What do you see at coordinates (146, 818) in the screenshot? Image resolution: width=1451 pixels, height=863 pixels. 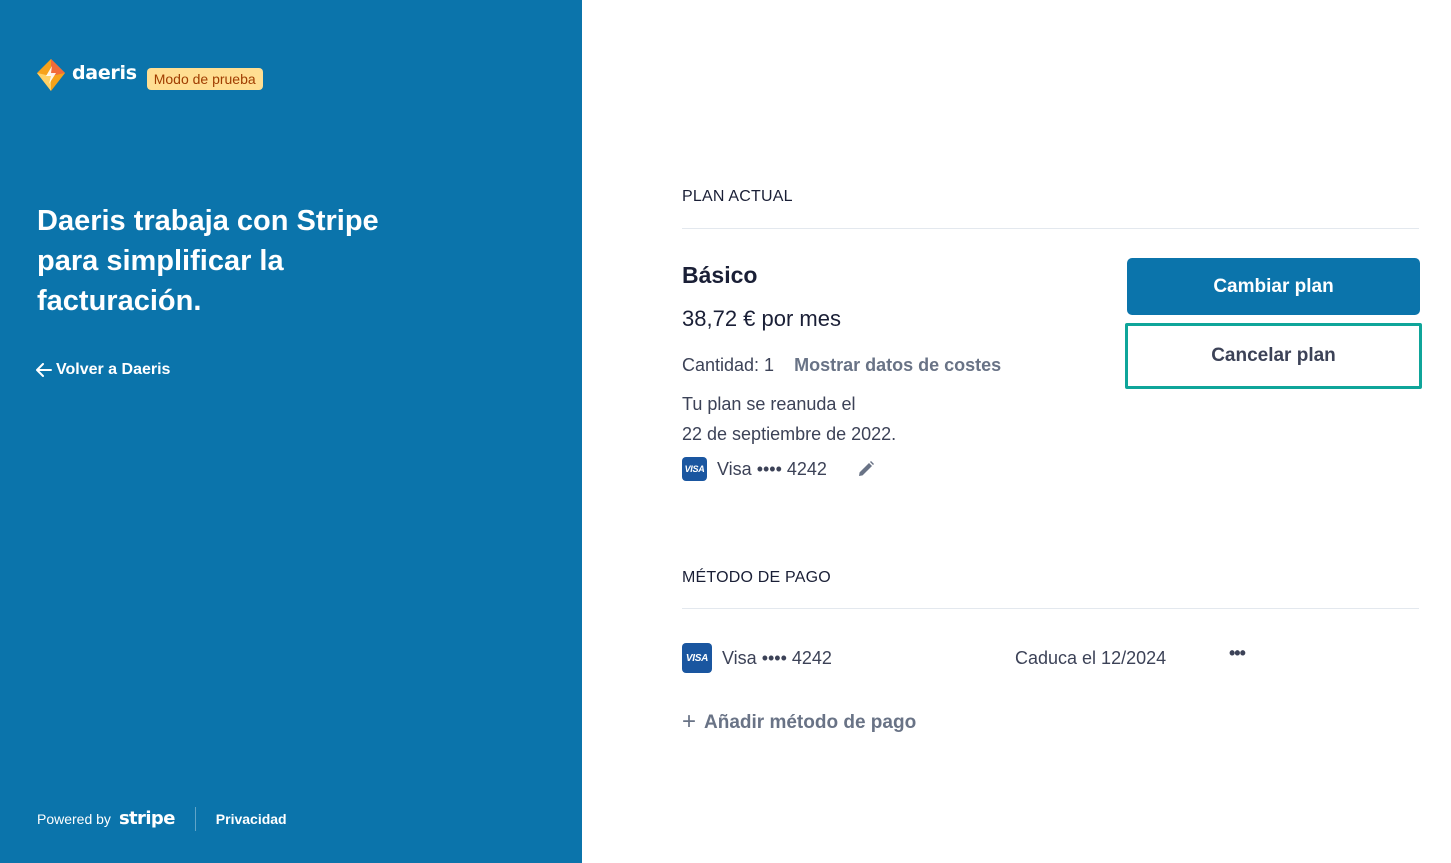 I see `stripe-logo: stripe` at bounding box center [146, 818].